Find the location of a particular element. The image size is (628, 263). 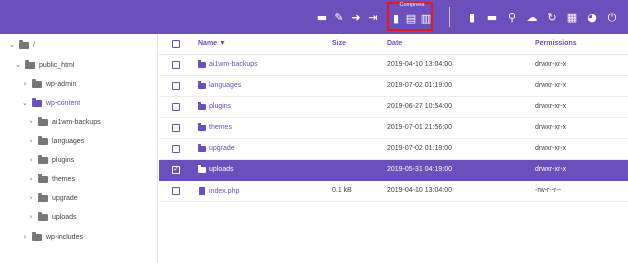

compress-file-icon: ▮ is located at coordinates (396, 18).